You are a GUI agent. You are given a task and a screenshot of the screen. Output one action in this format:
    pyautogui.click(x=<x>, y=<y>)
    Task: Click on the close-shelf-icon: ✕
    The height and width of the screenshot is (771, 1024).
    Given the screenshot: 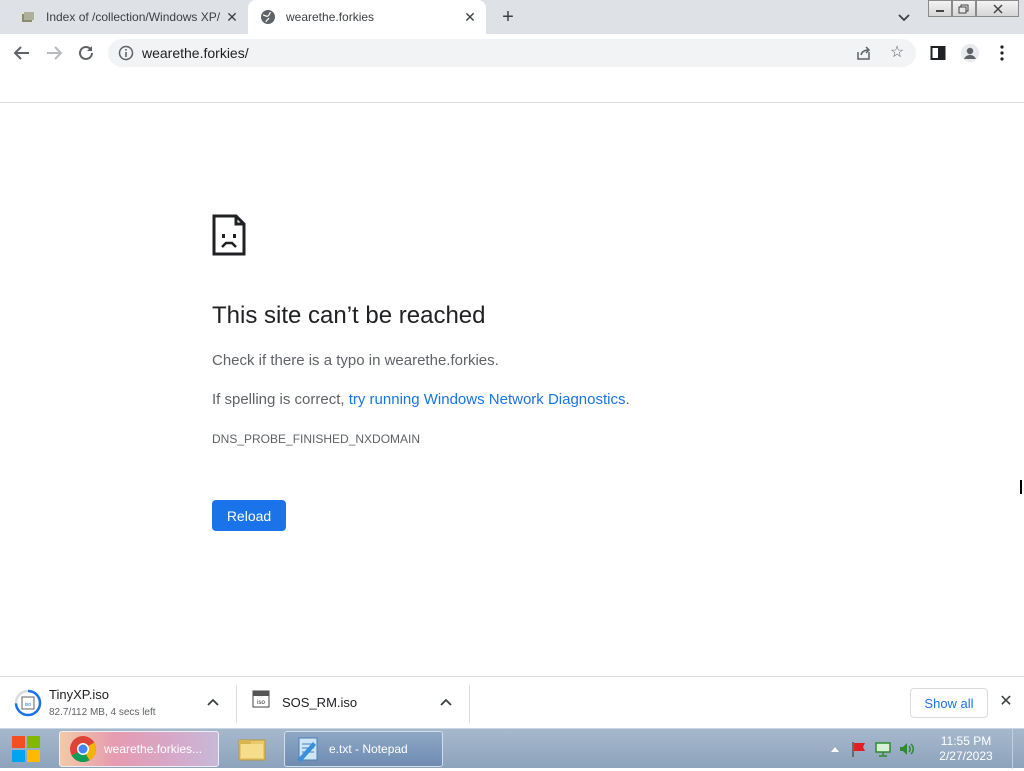 What is the action you would take?
    pyautogui.click(x=1006, y=702)
    